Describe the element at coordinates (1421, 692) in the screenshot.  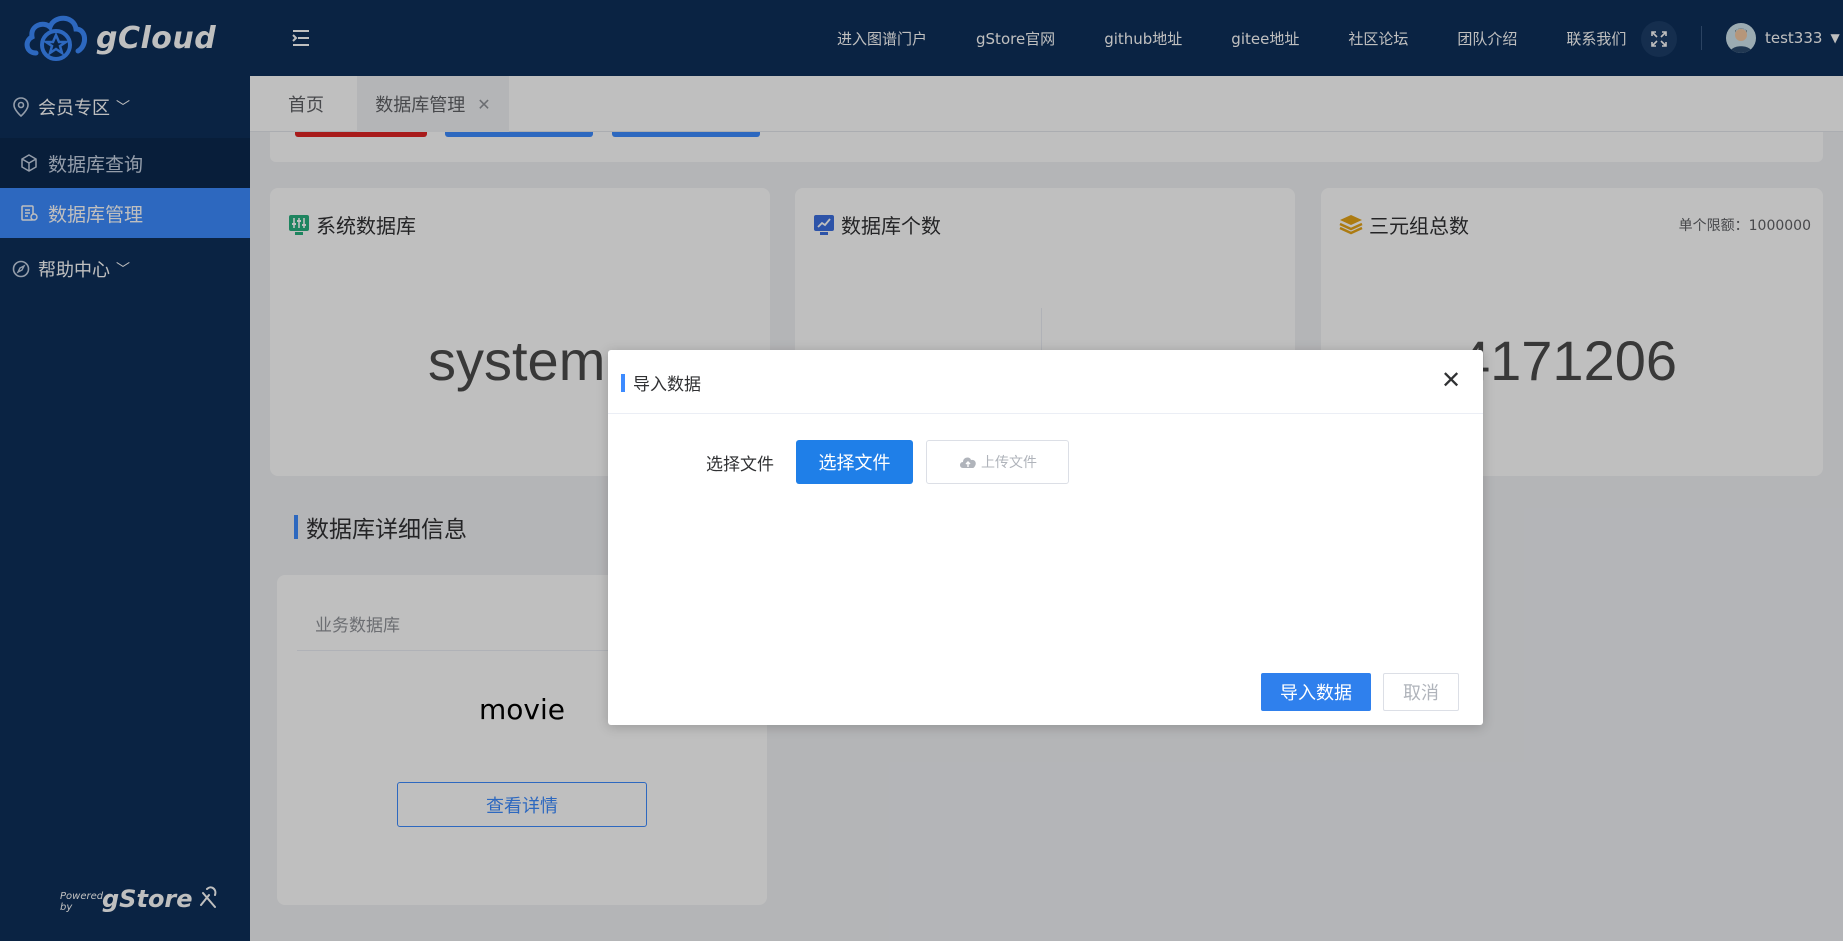
I see `cancel-button: 取消` at that location.